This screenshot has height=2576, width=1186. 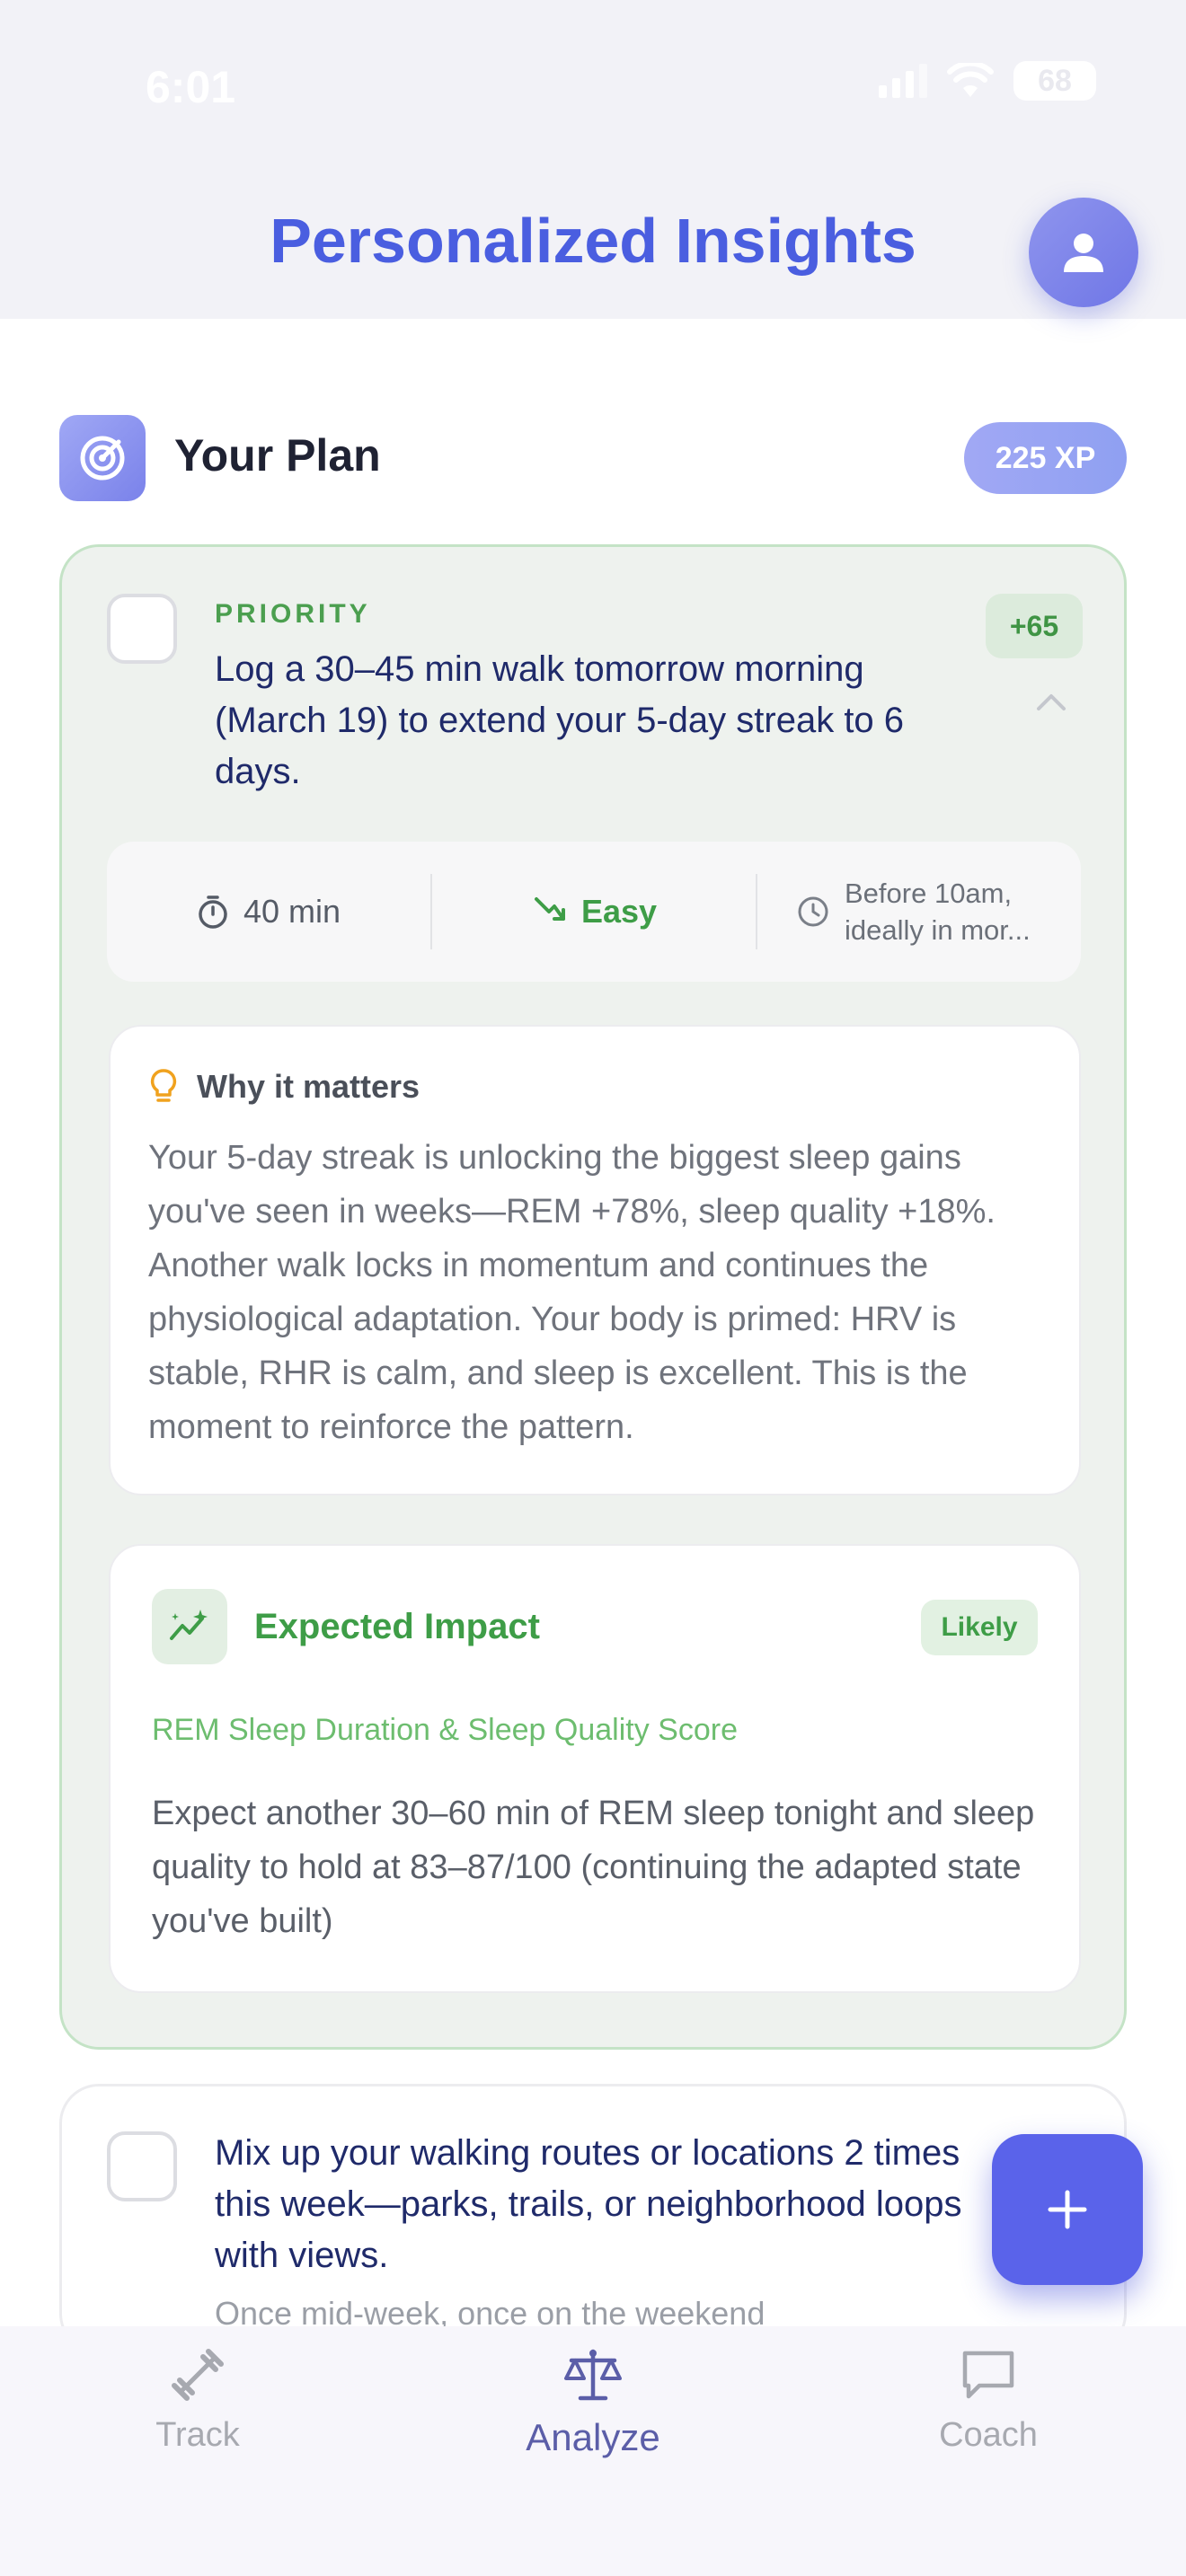 I want to click on chat-bubble-icon, so click(x=988, y=2375).